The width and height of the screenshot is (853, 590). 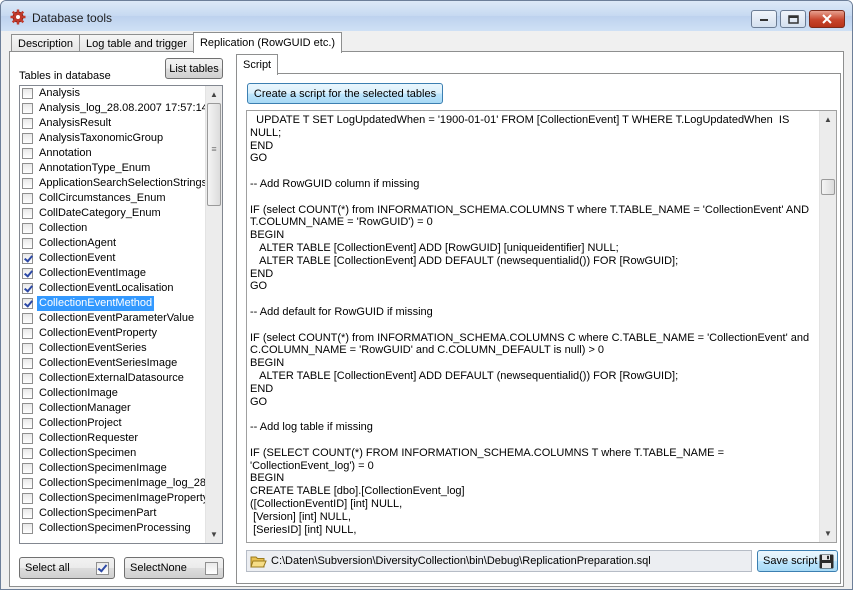 What do you see at coordinates (158, 568) in the screenshot?
I see `select-none-label: SelectNone` at bounding box center [158, 568].